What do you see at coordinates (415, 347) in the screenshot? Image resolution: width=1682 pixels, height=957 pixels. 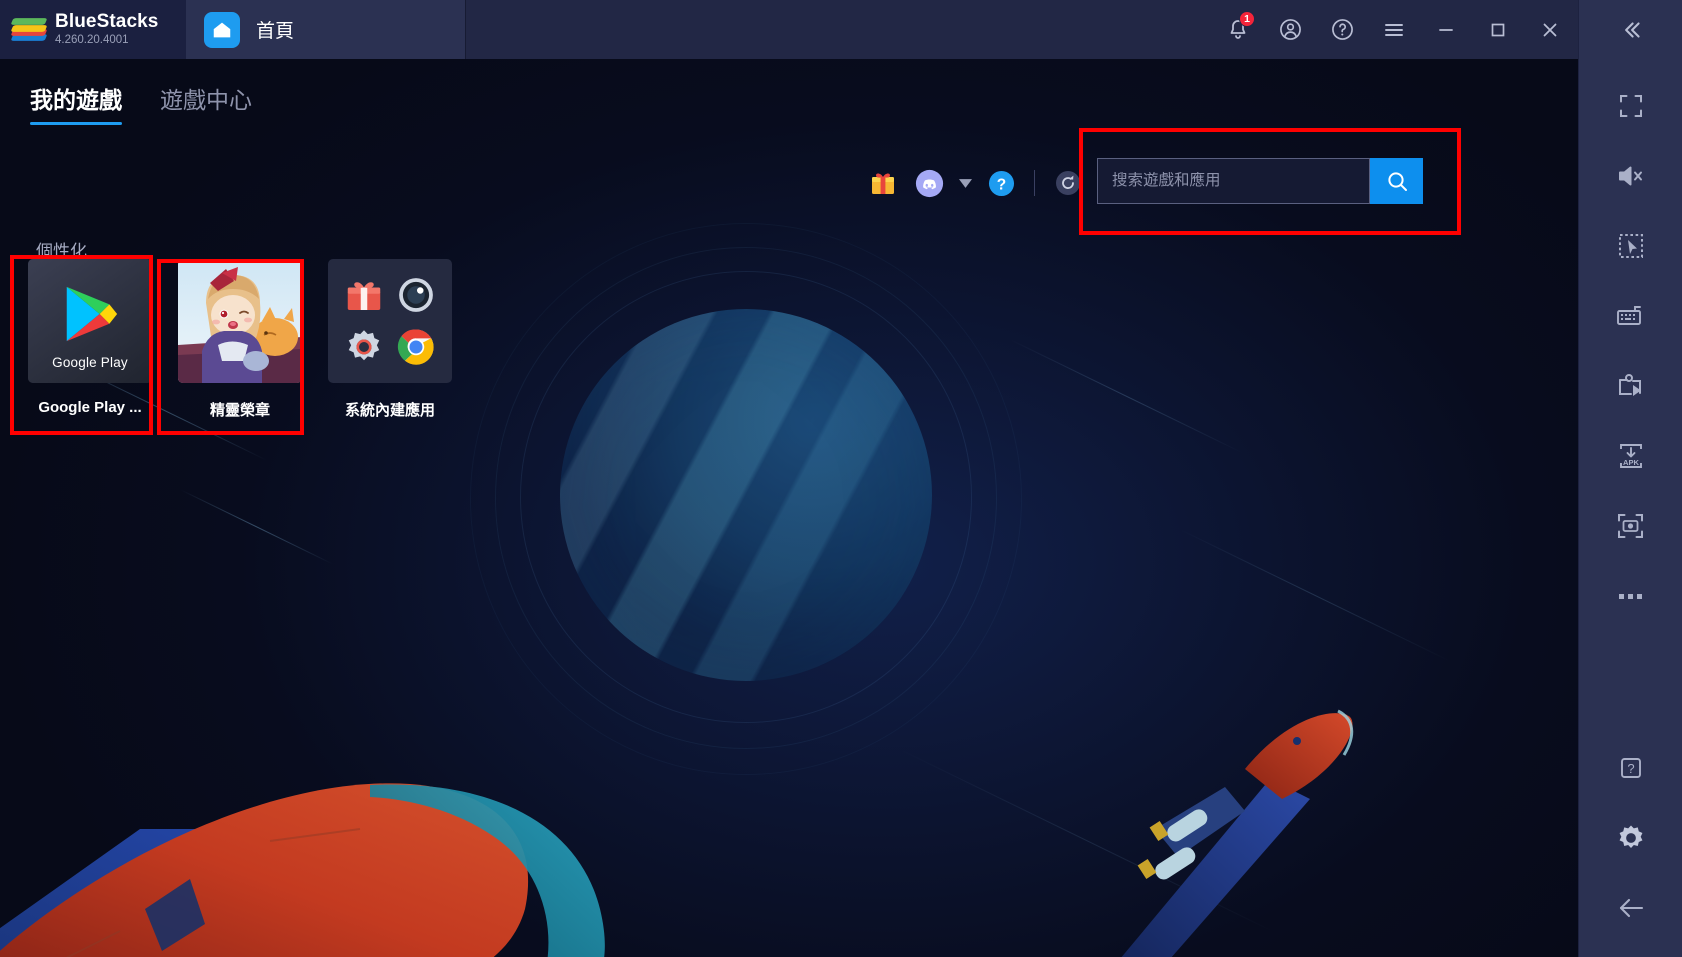 I see `chrome-icon` at bounding box center [415, 347].